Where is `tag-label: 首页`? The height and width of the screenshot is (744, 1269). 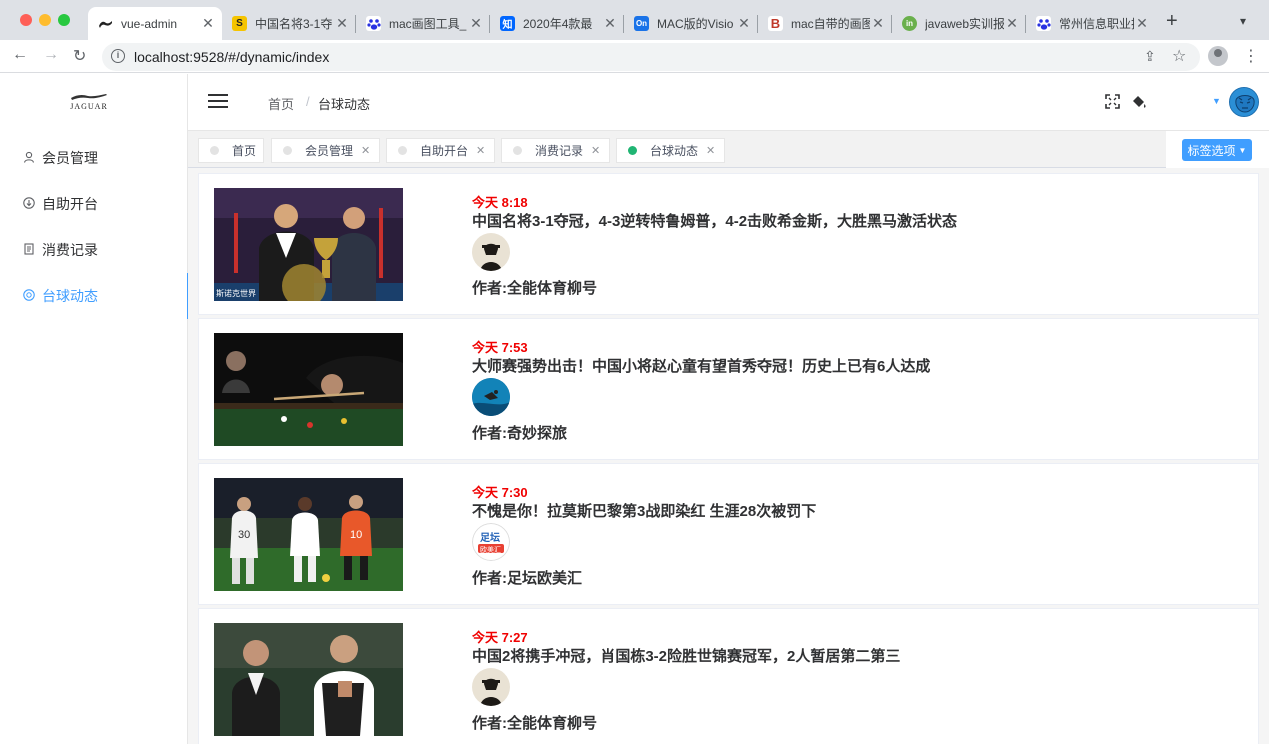 tag-label: 首页 is located at coordinates (244, 151).